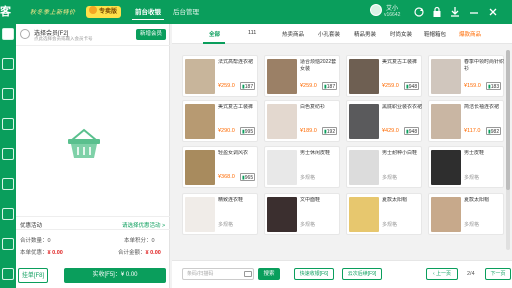 The width and height of the screenshot is (512, 288). I want to click on stock-count: 965, so click(249, 178).